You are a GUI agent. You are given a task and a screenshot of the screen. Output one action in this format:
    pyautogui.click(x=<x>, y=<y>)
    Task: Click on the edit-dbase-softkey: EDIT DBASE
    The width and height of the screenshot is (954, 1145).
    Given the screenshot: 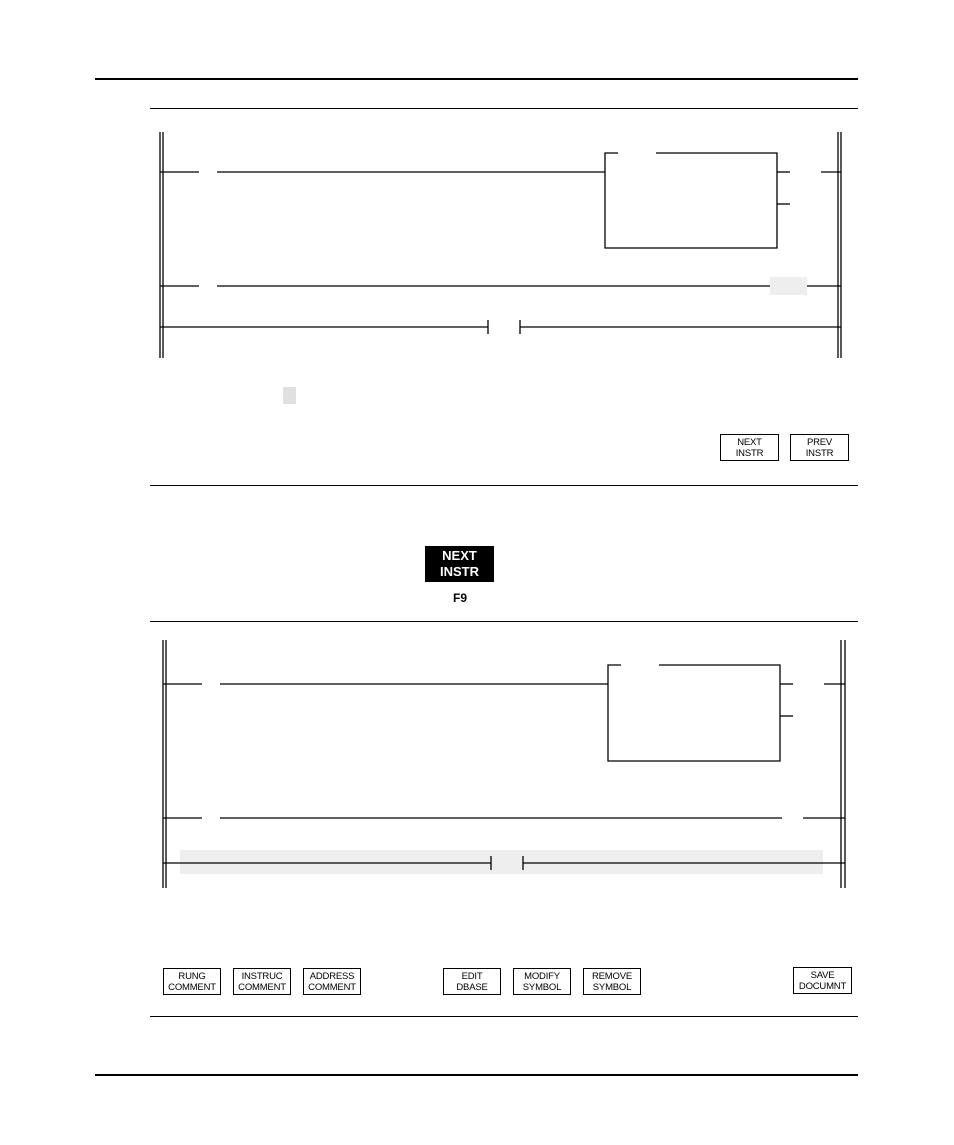 What is the action you would take?
    pyautogui.click(x=472, y=981)
    